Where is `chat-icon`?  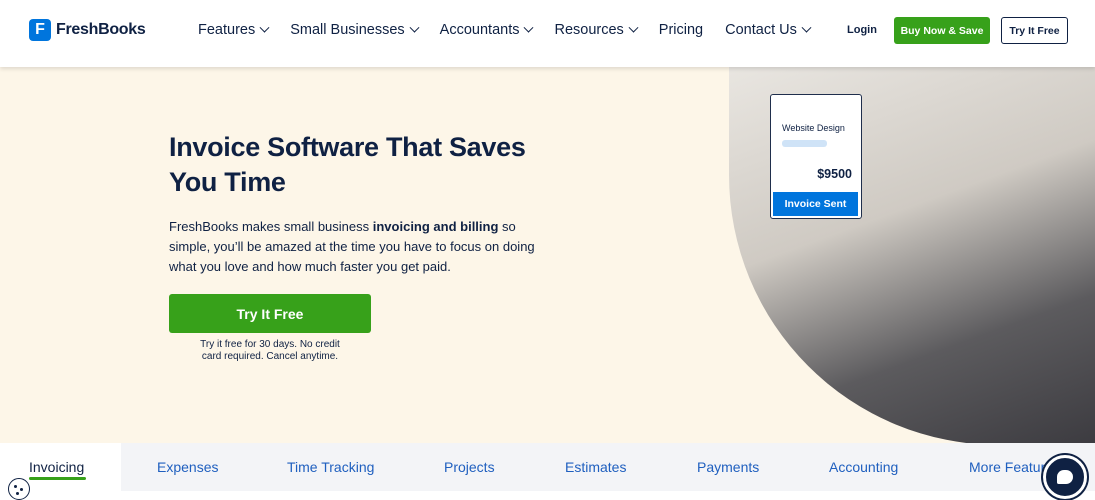 chat-icon is located at coordinates (1065, 477).